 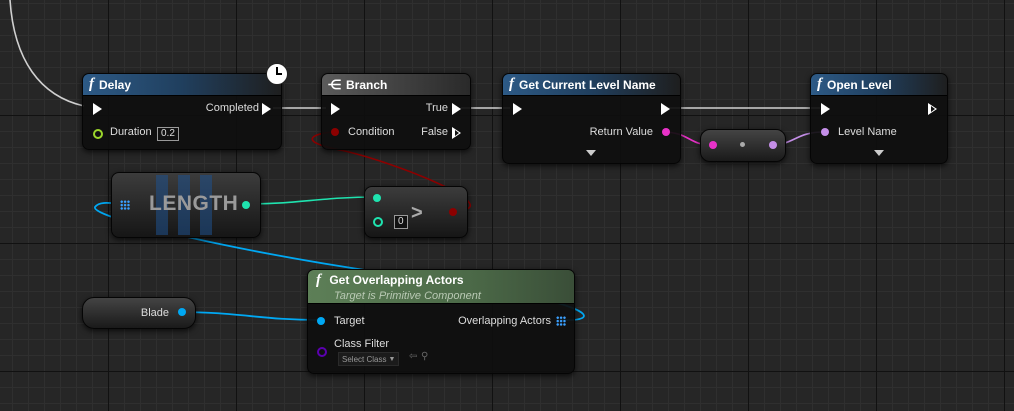 What do you see at coordinates (321, 321) in the screenshot?
I see `target-pin` at bounding box center [321, 321].